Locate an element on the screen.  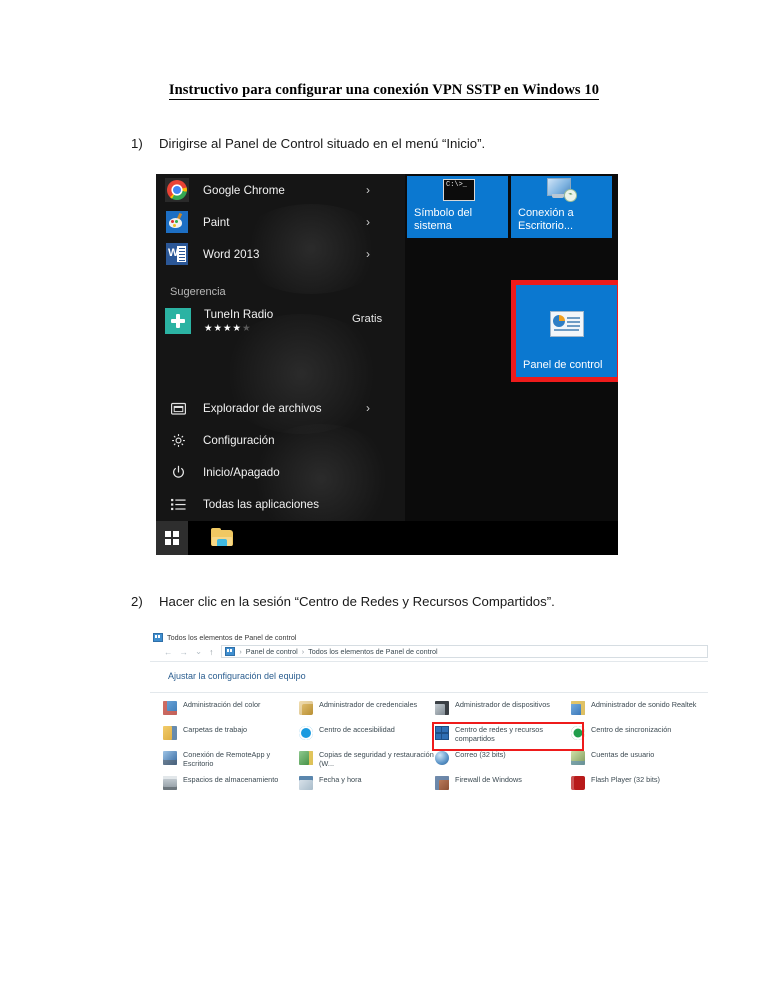
start-menu-item-paint: Paint › is located at coordinates (280, 222).